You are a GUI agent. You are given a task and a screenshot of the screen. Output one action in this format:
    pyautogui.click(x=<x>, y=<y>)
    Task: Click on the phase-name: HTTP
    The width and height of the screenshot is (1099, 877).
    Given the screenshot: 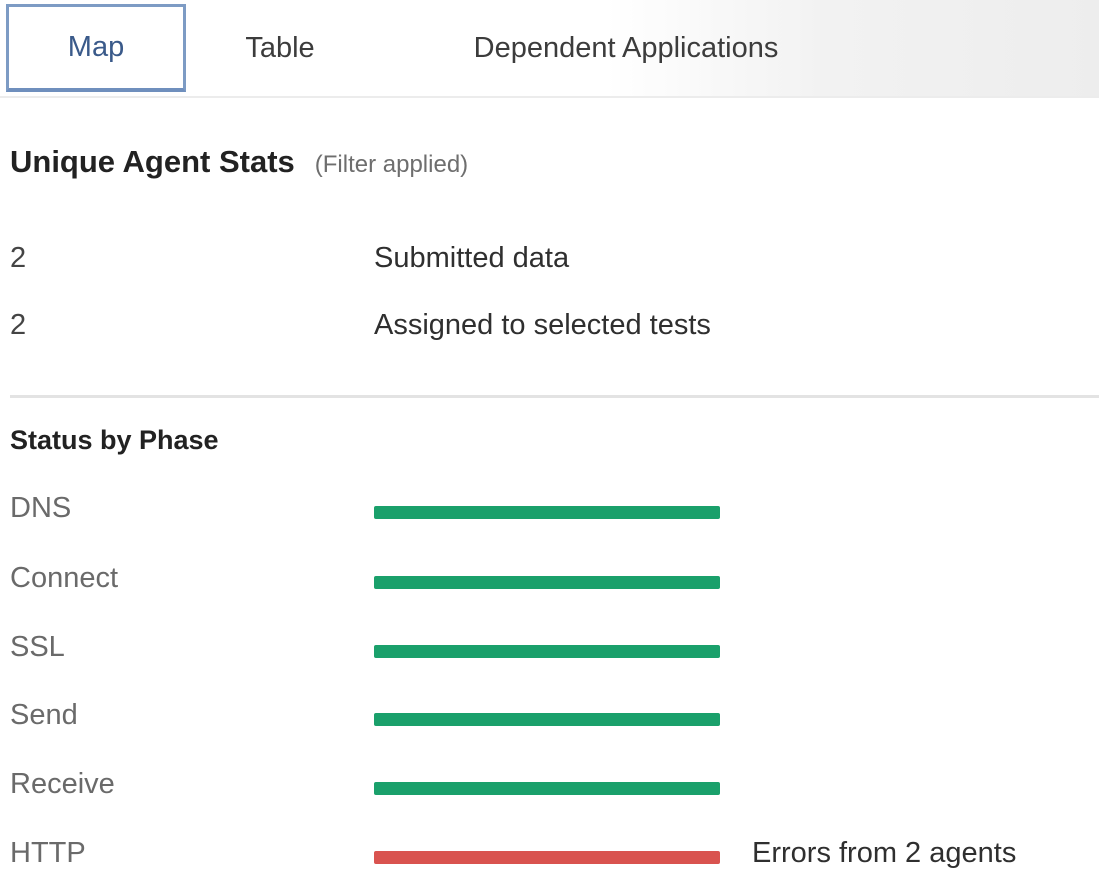 What is the action you would take?
    pyautogui.click(x=48, y=853)
    